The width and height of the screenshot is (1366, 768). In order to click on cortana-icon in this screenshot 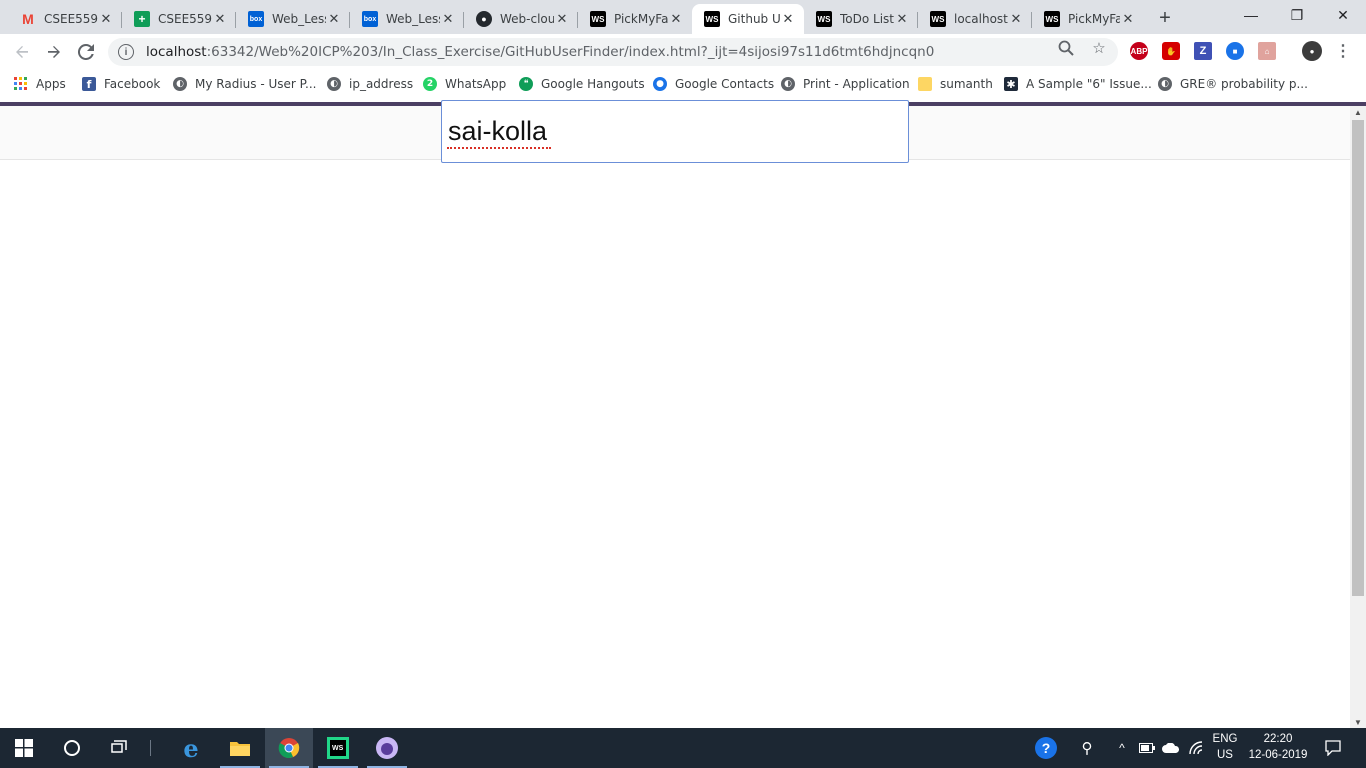, I will do `click(72, 748)`.